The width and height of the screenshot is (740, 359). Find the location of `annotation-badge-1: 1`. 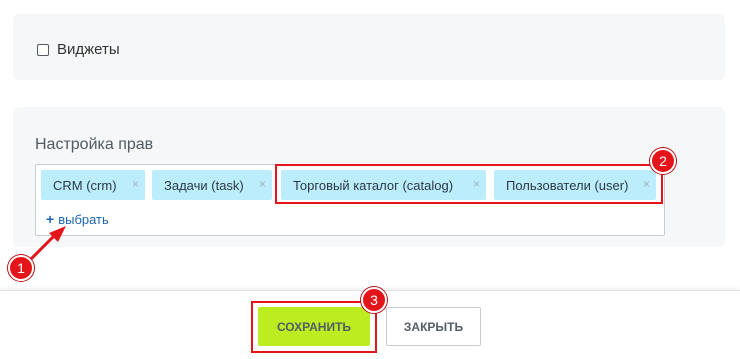

annotation-badge-1: 1 is located at coordinates (21, 268).